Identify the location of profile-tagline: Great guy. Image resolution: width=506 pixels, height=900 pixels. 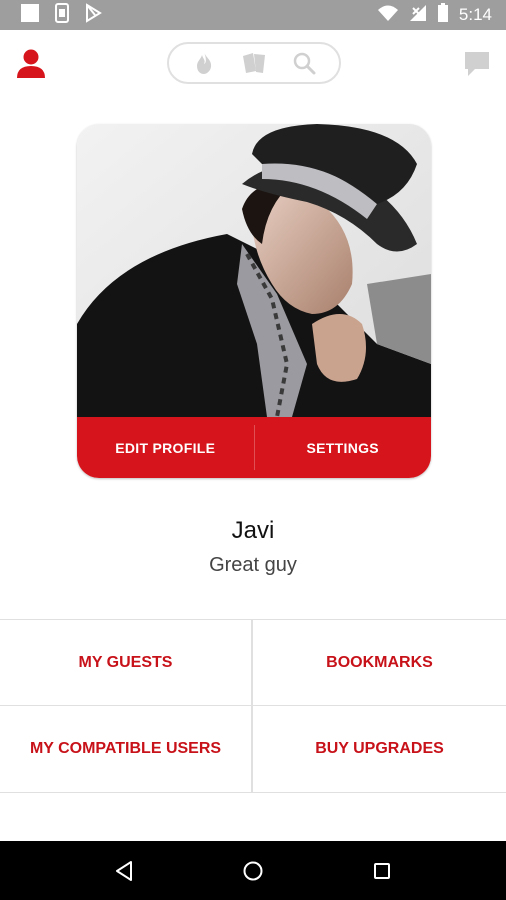
(253, 565).